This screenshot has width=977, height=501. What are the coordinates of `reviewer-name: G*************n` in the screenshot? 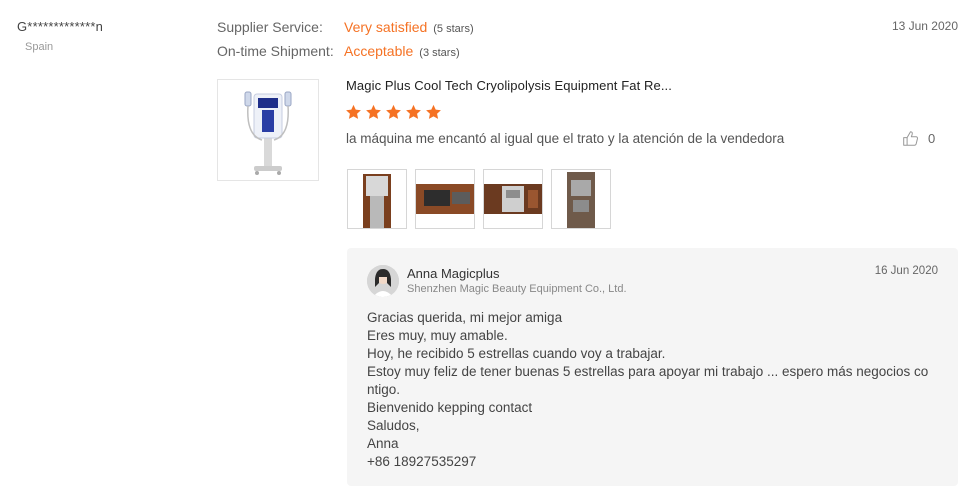 It's located at (60, 26).